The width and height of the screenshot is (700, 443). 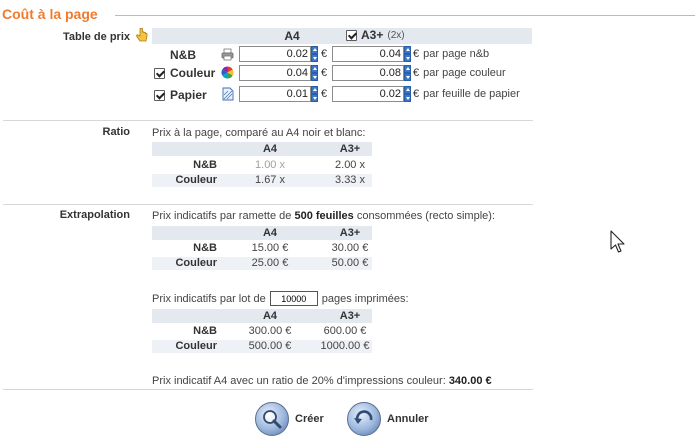 What do you see at coordinates (350, 233) in the screenshot?
I see `ream-col-a3: A3+` at bounding box center [350, 233].